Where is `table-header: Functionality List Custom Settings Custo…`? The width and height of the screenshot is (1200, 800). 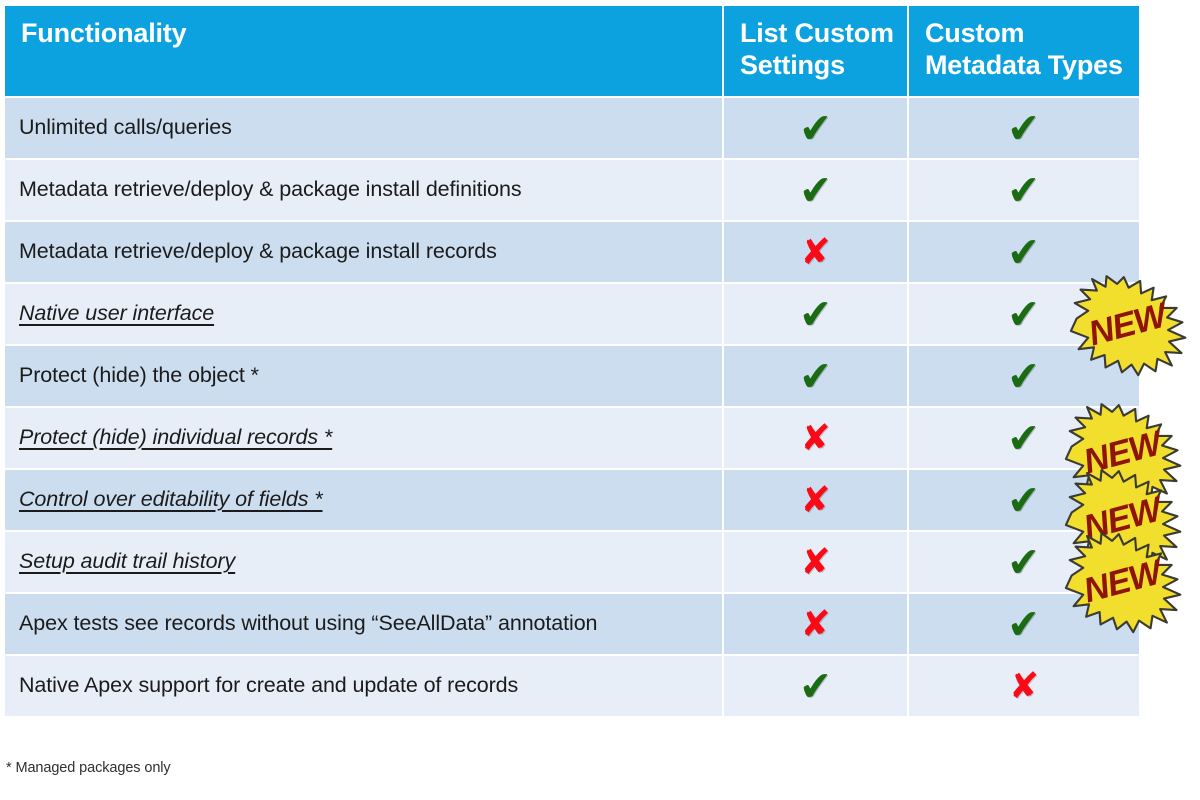 table-header: Functionality List Custom Settings Custo… is located at coordinates (572, 51).